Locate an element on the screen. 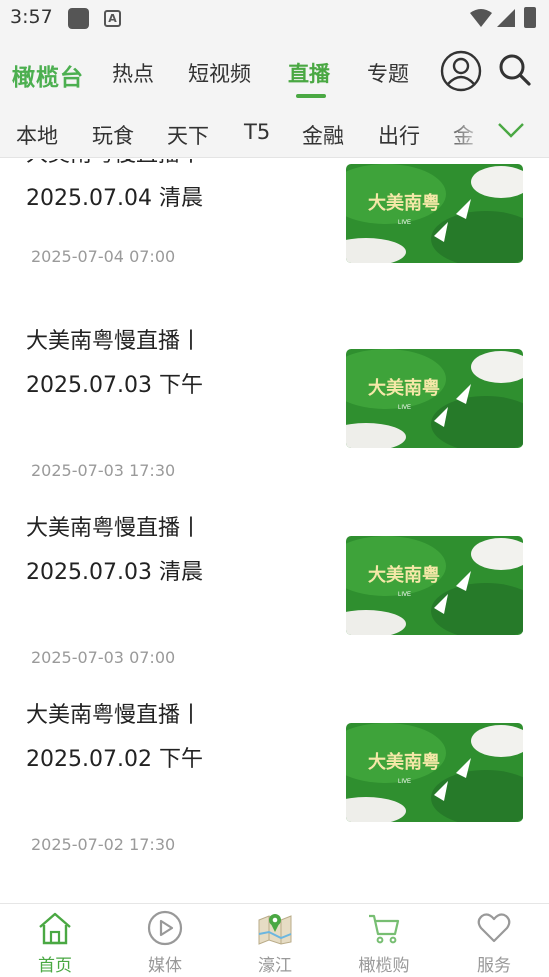 The image size is (549, 977). item-title: 大美南粤慢直播丨 2025.07.03 清晨 is located at coordinates (114, 550).